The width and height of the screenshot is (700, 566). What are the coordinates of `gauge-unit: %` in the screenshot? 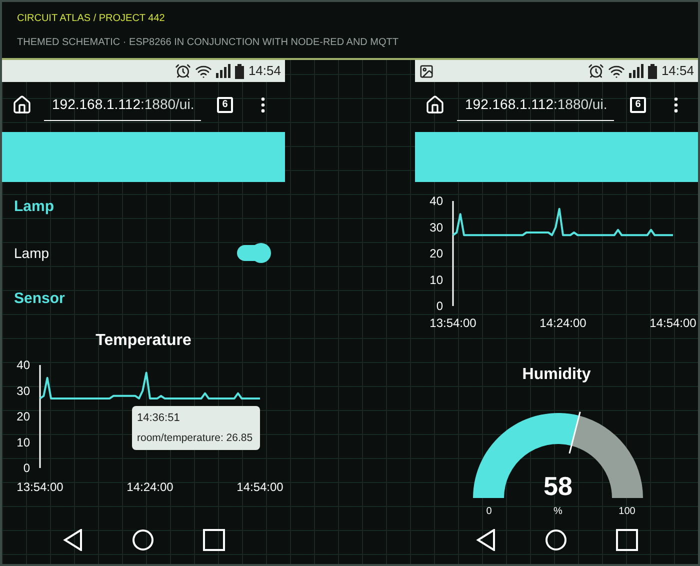 It's located at (557, 511).